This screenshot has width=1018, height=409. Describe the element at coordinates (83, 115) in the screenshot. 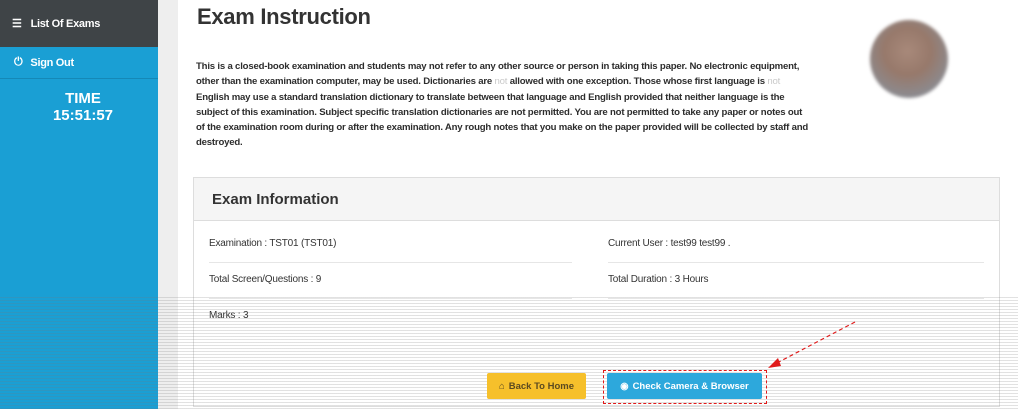

I see `timer-value: 15:51:57` at that location.